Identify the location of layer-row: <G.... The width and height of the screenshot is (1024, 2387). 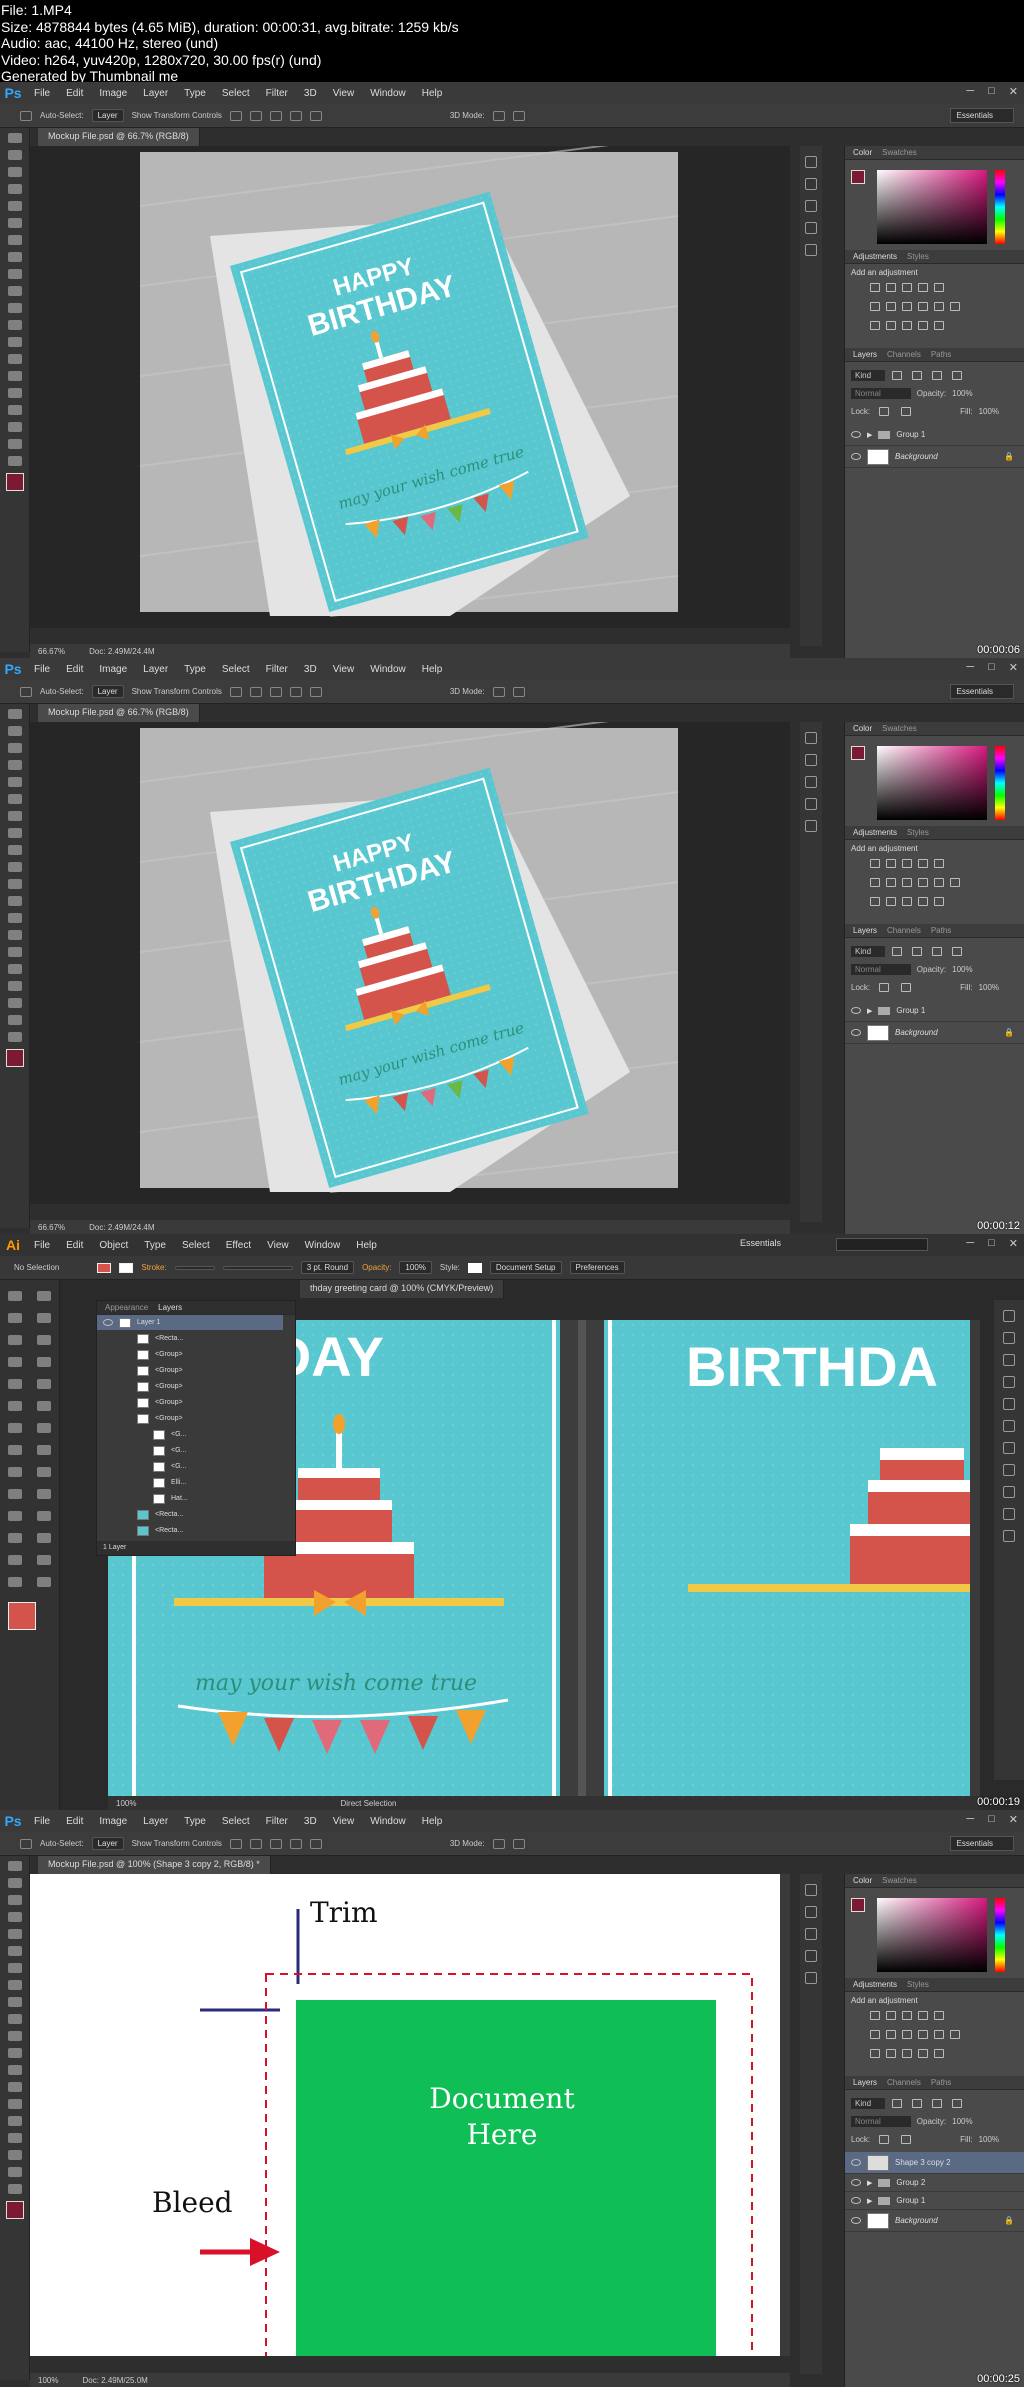
(190, 1451).